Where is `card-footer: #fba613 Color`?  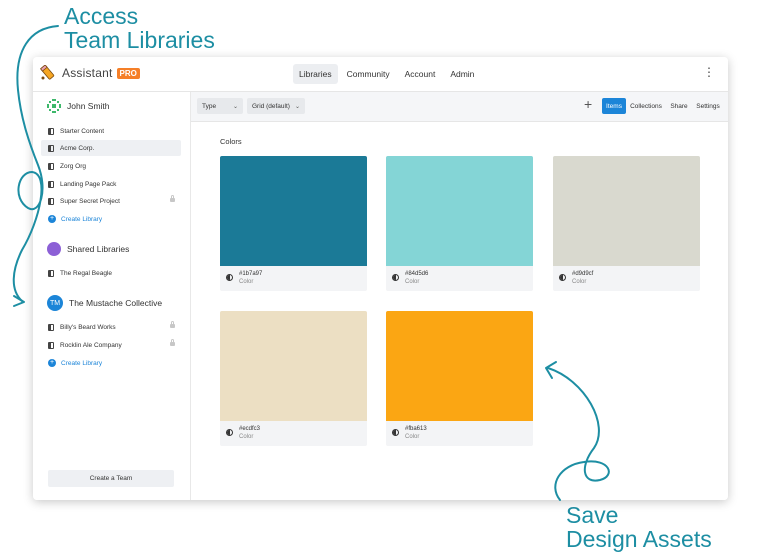
card-footer: #fba613 Color is located at coordinates (459, 433).